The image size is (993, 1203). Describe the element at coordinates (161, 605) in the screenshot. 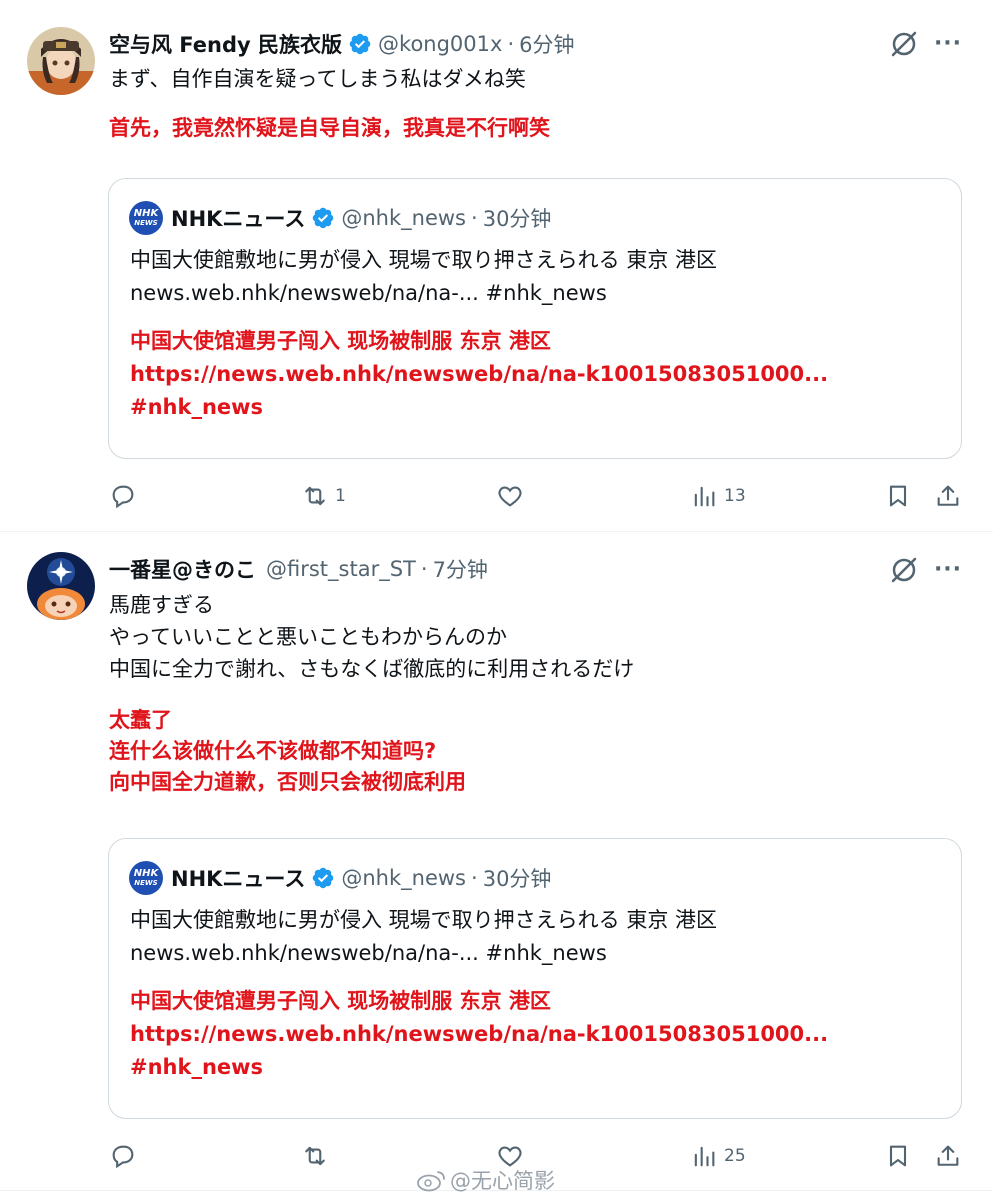

I see `tweet-text-line: 馬鹿すぎる` at that location.